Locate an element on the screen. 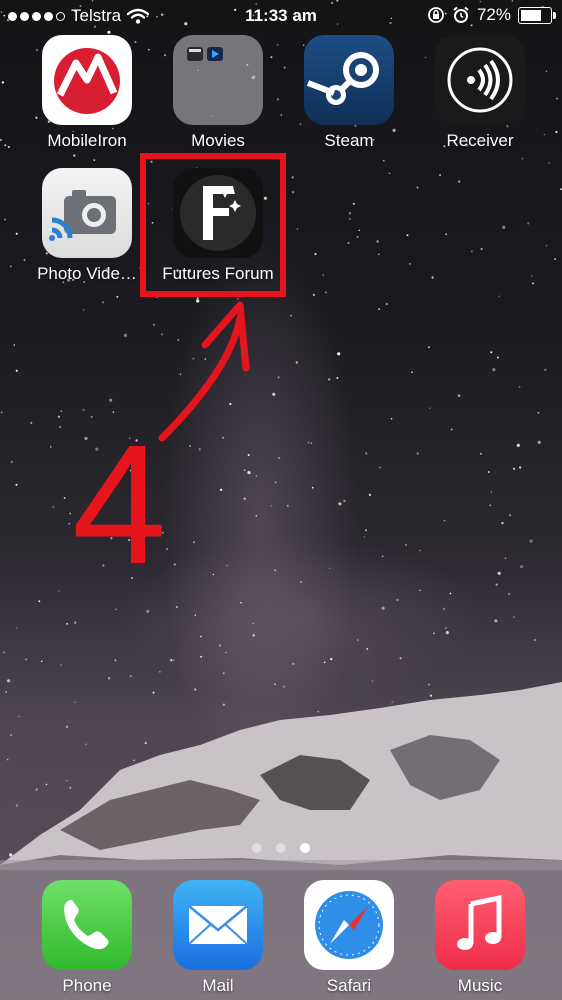 The height and width of the screenshot is (1000, 562). app-phone: Phone is located at coordinates (87, 938).